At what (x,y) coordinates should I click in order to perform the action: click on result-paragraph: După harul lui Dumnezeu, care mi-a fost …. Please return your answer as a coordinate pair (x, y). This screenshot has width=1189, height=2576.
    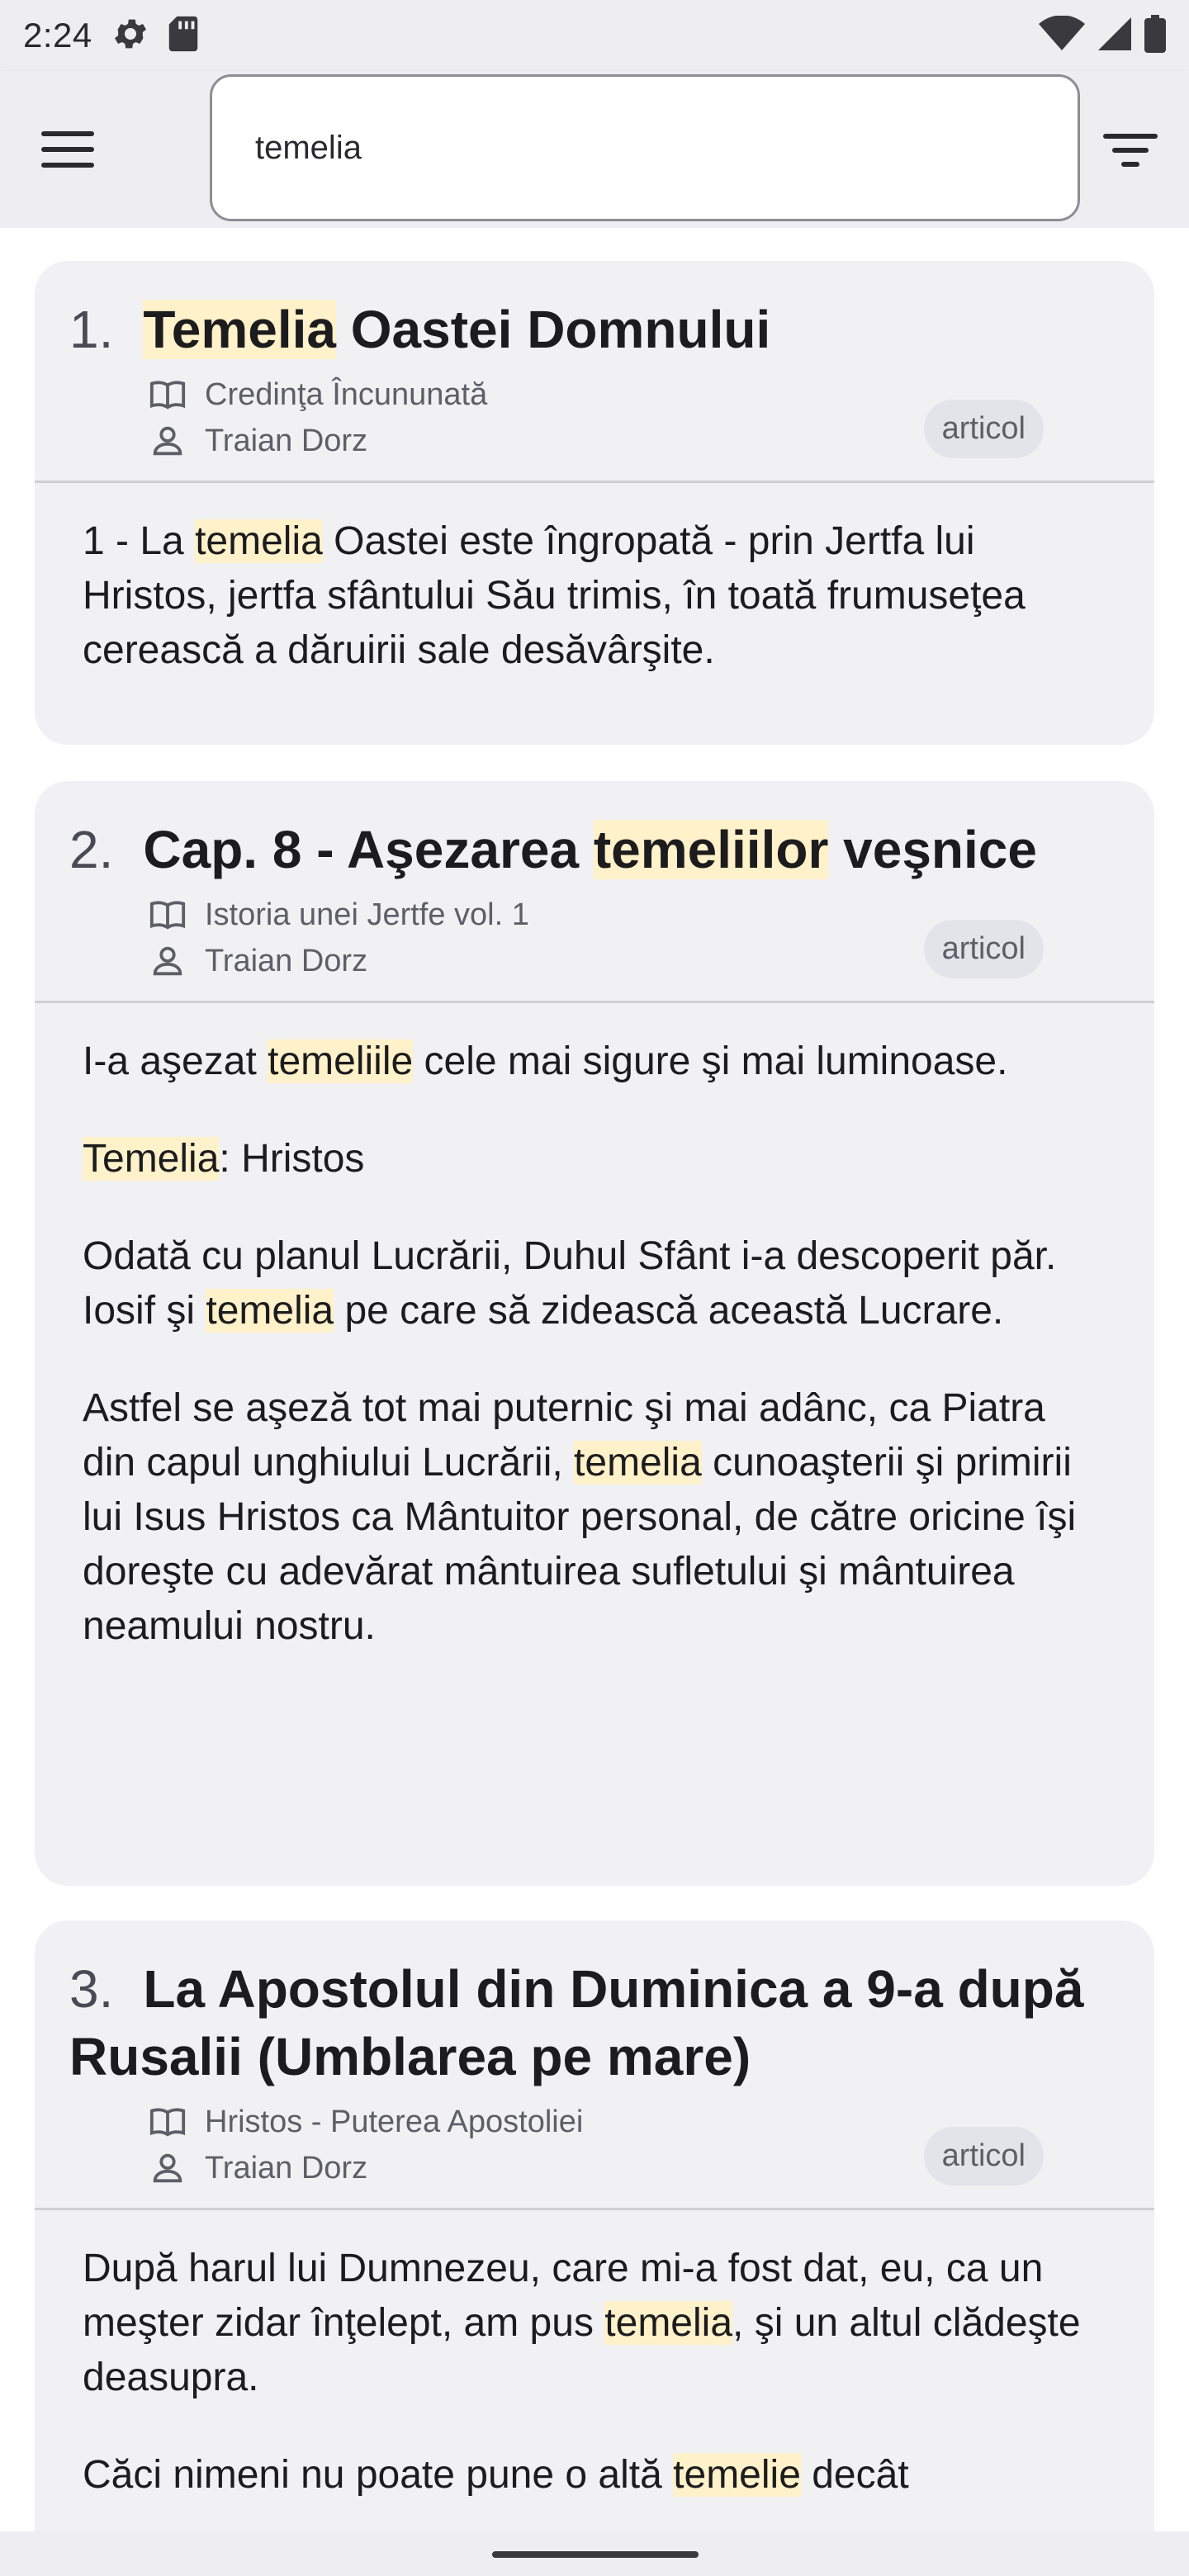
    Looking at the image, I should click on (582, 2323).